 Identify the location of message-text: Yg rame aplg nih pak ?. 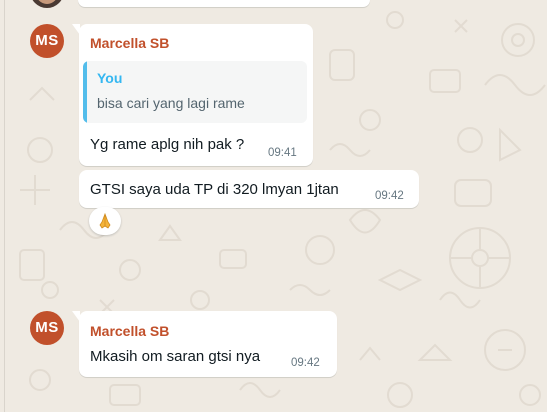
(167, 144).